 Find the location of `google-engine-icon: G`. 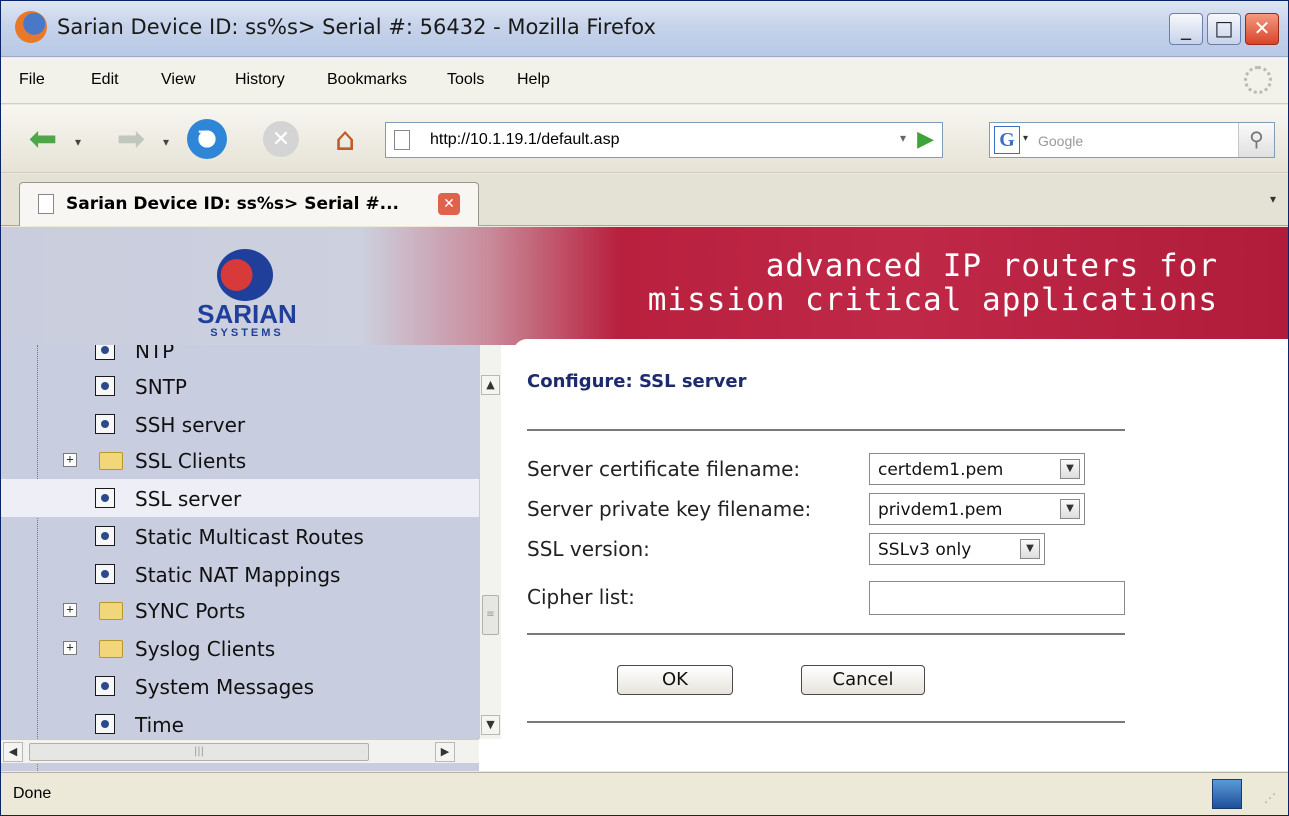

google-engine-icon: G is located at coordinates (1007, 140).